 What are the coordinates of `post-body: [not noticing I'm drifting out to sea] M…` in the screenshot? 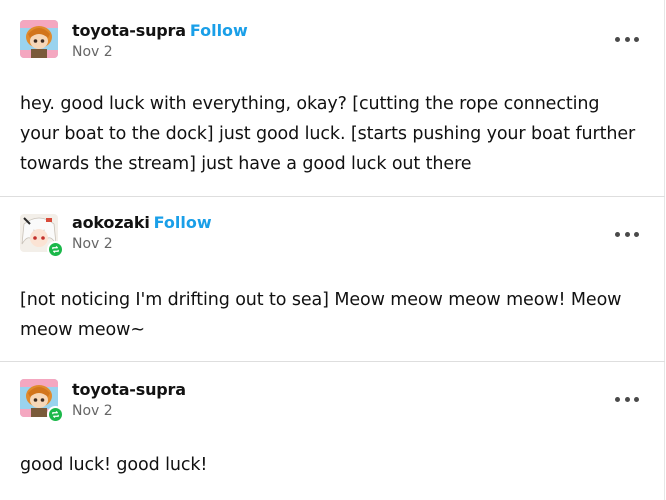 It's located at (321, 315).